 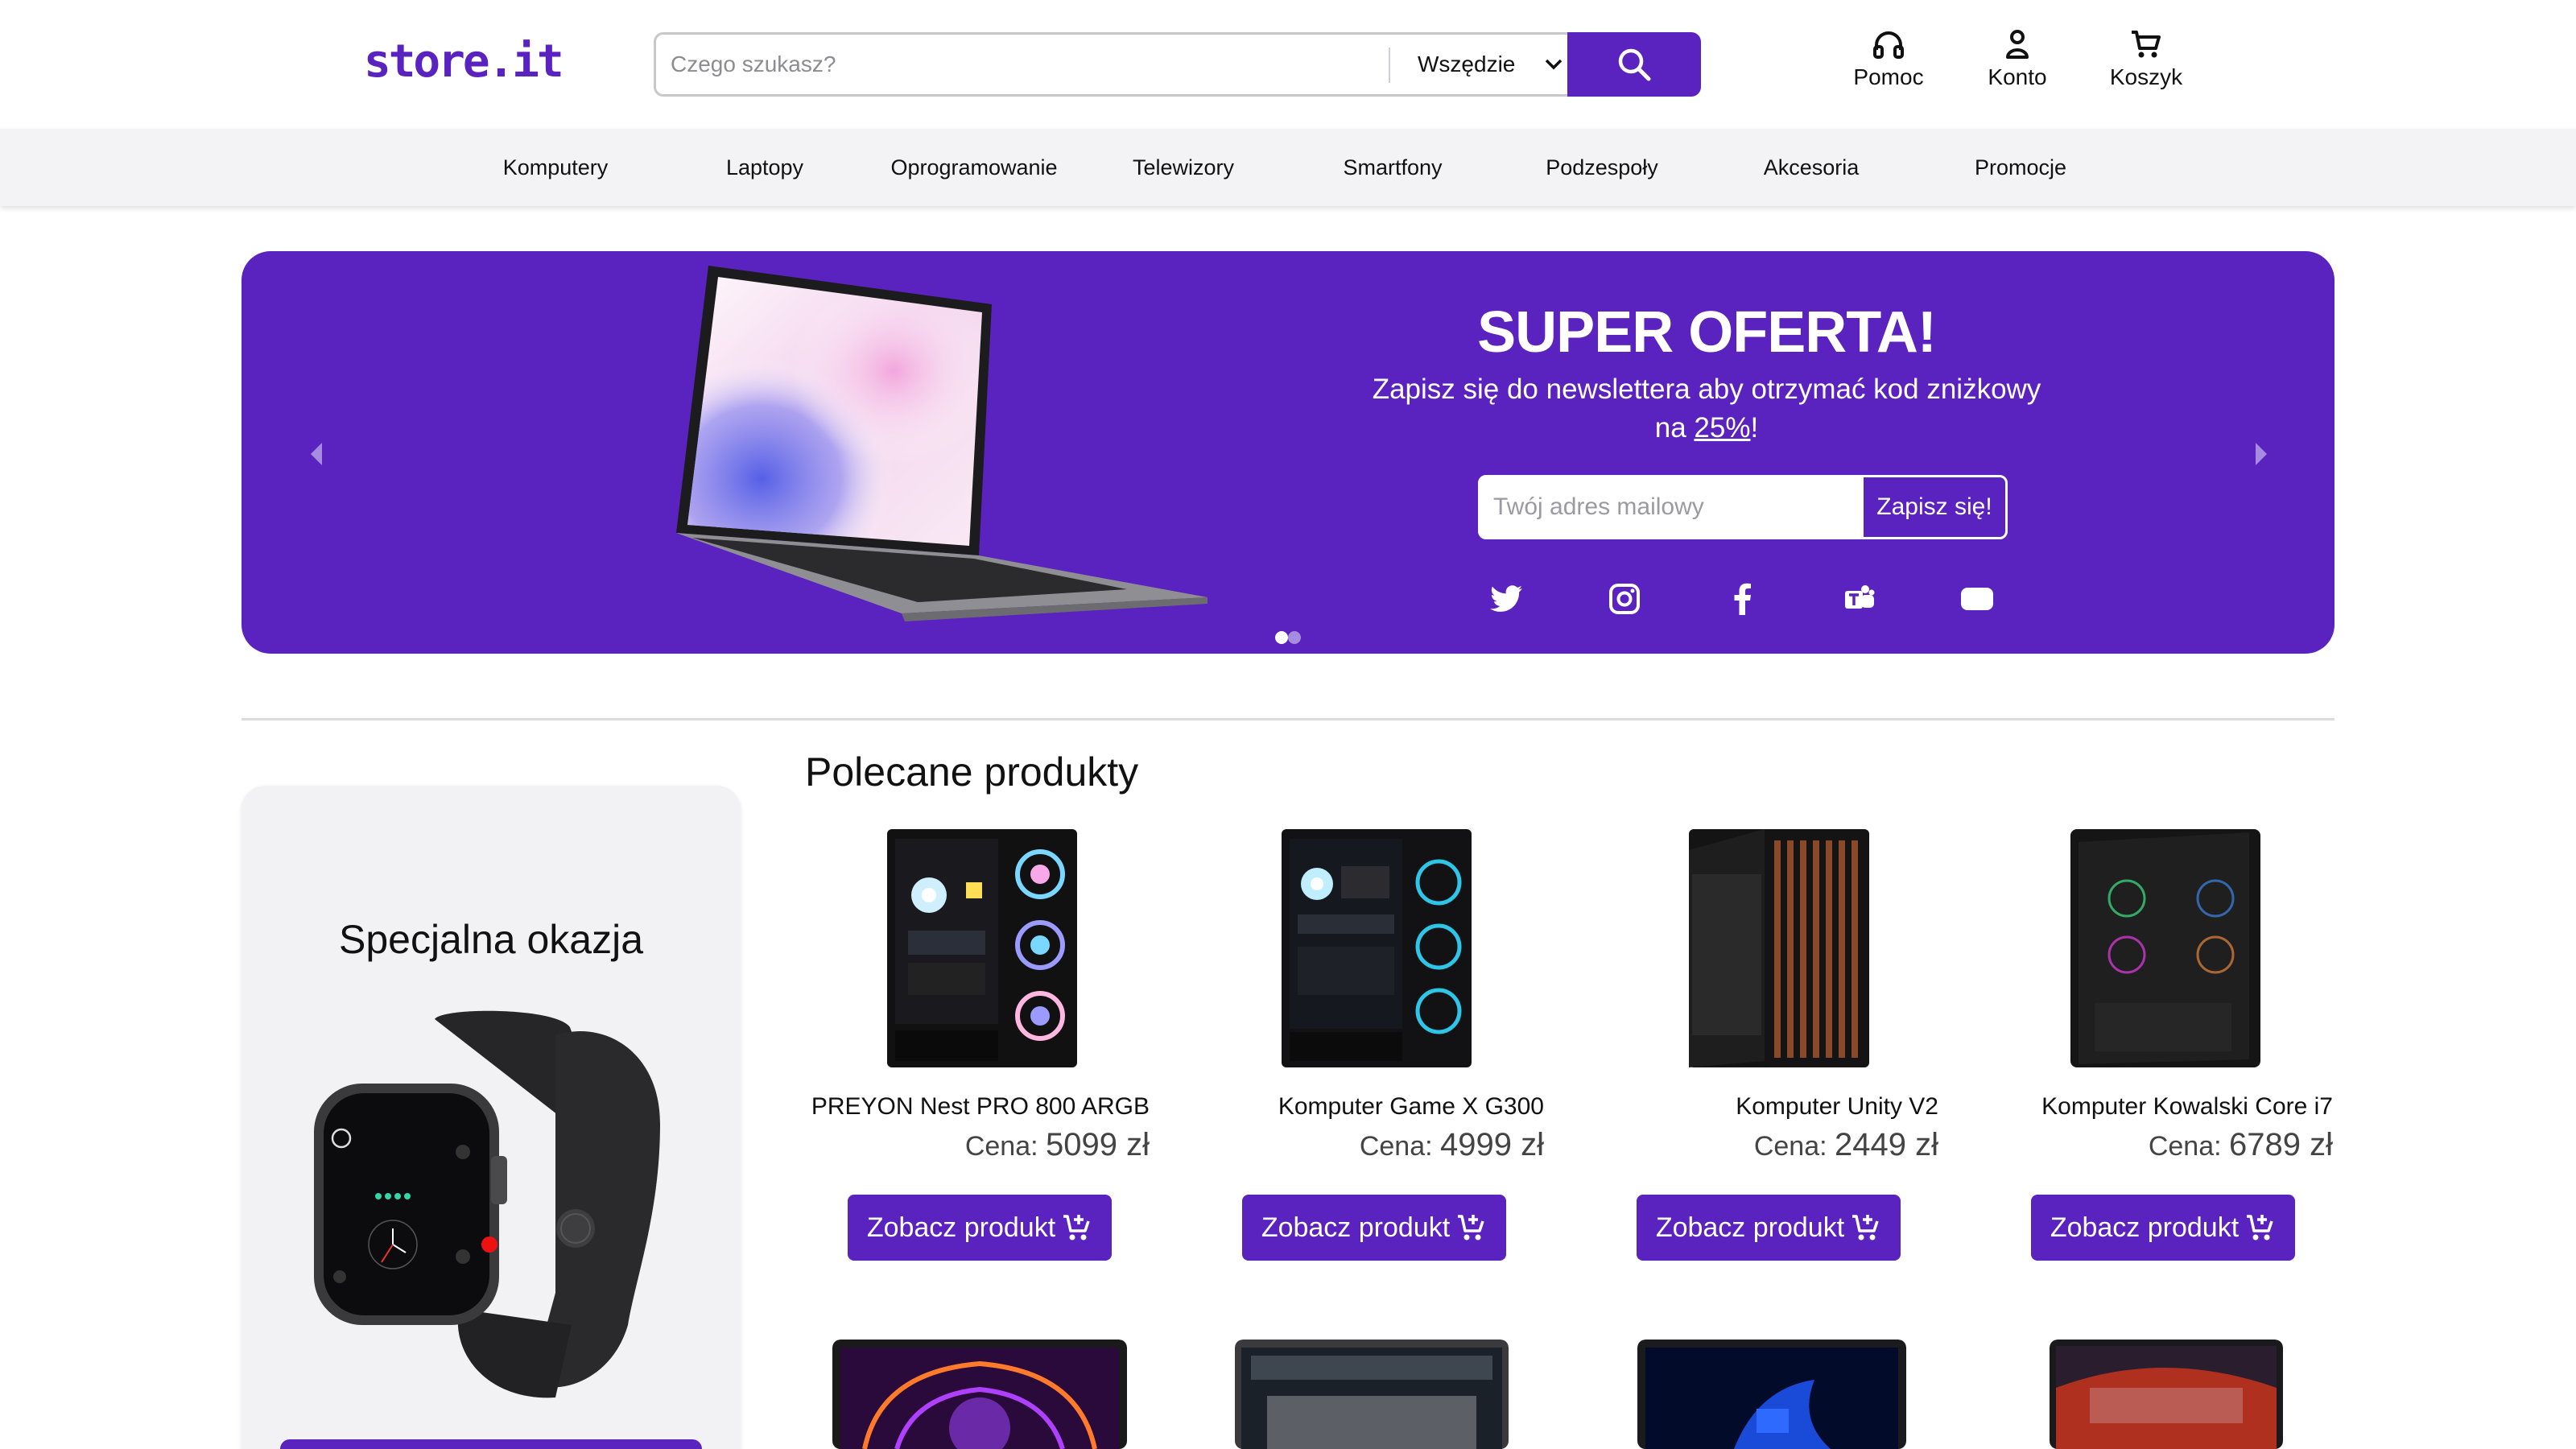 I want to click on product-name: PREYON Nest PRO 800 ARGB, so click(x=980, y=1107).